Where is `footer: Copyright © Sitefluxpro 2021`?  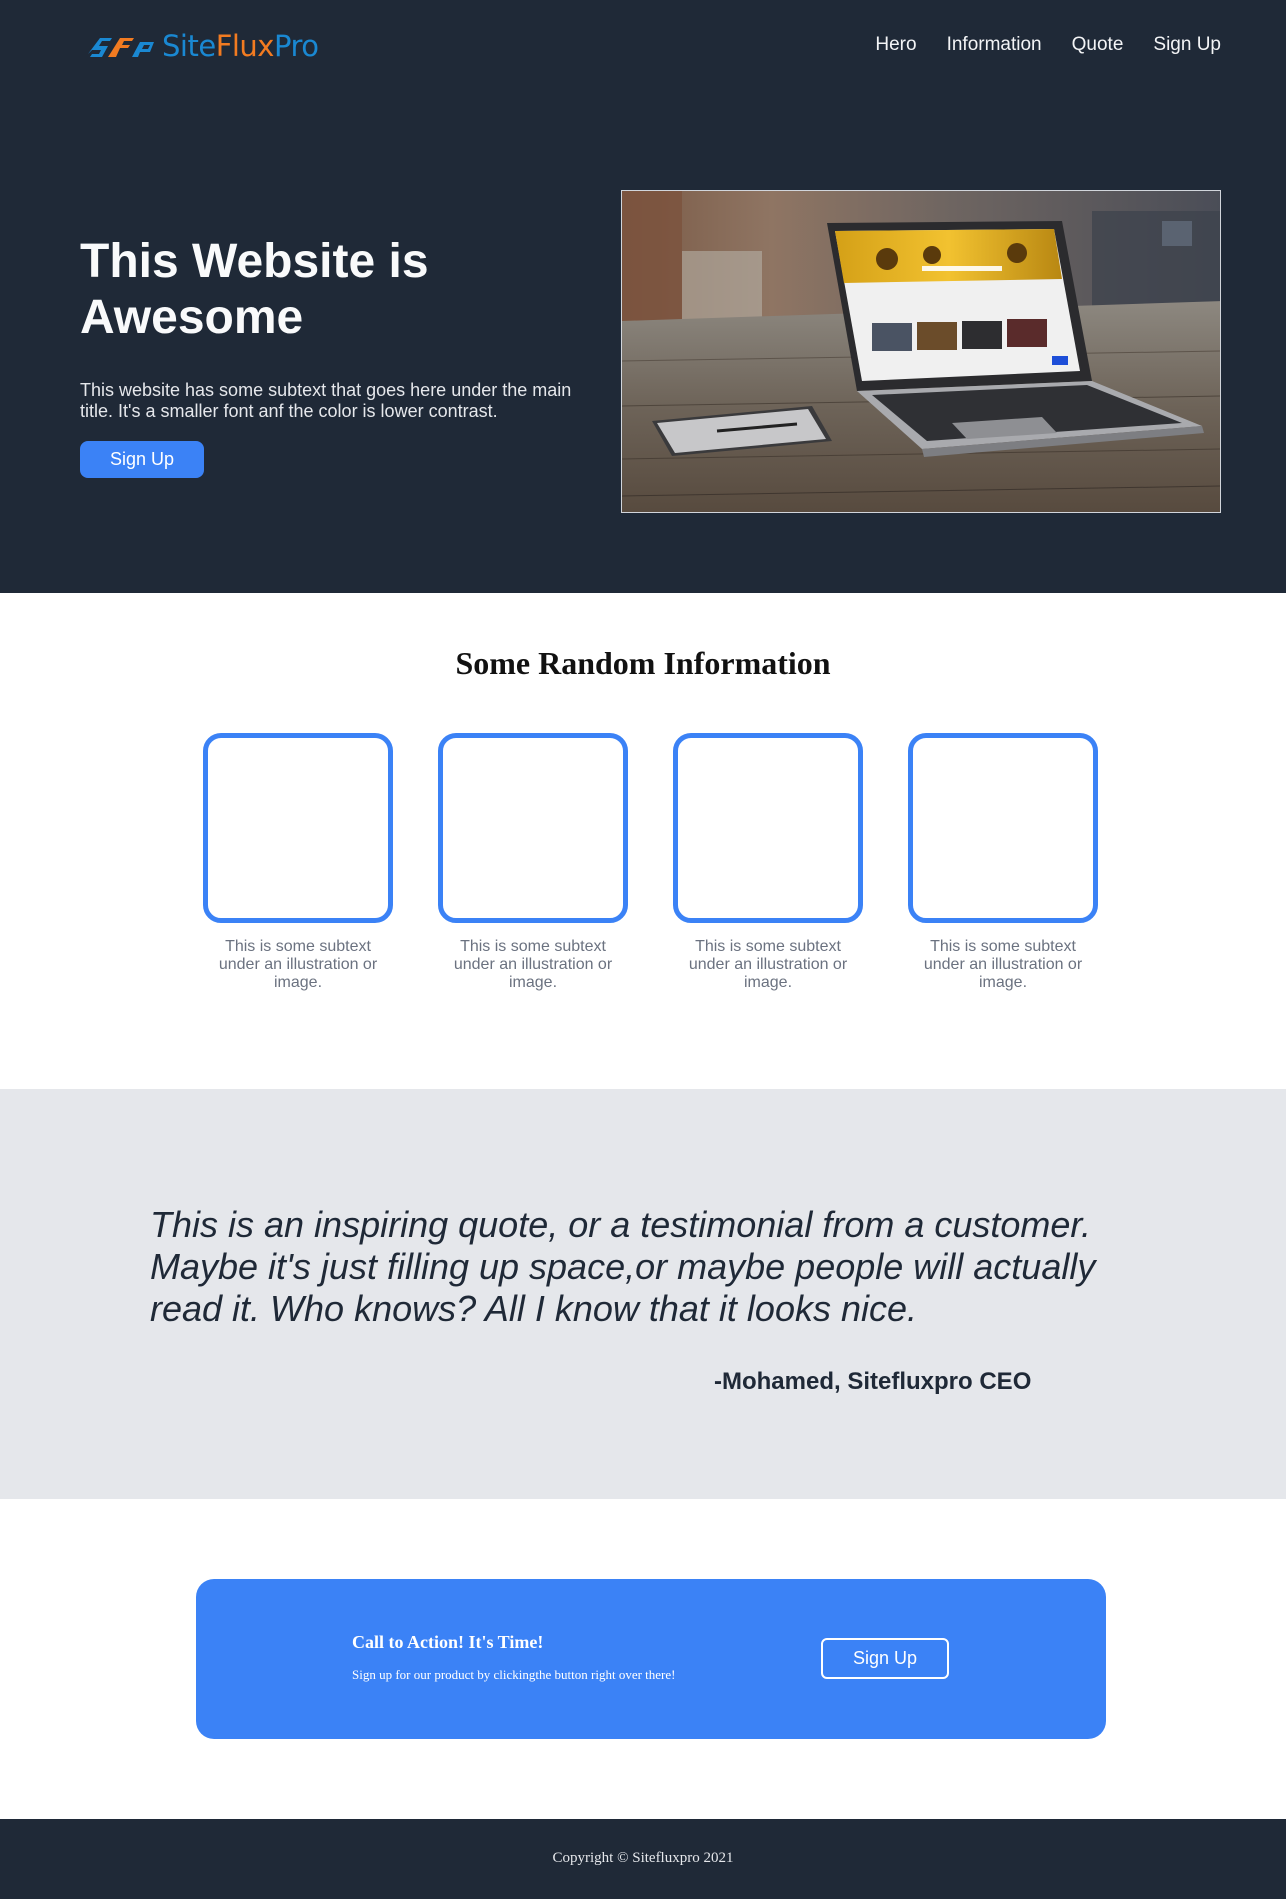 footer: Copyright © Sitefluxpro 2021 is located at coordinates (643, 1859).